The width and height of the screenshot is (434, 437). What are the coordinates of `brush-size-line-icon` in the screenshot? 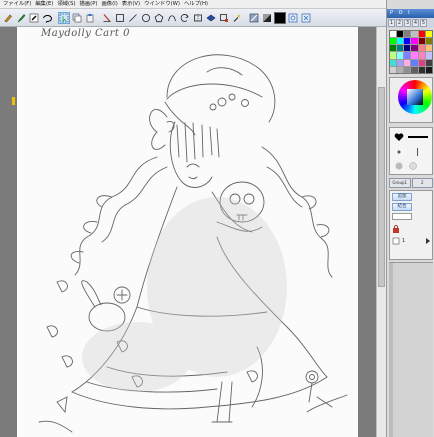 It's located at (418, 137).